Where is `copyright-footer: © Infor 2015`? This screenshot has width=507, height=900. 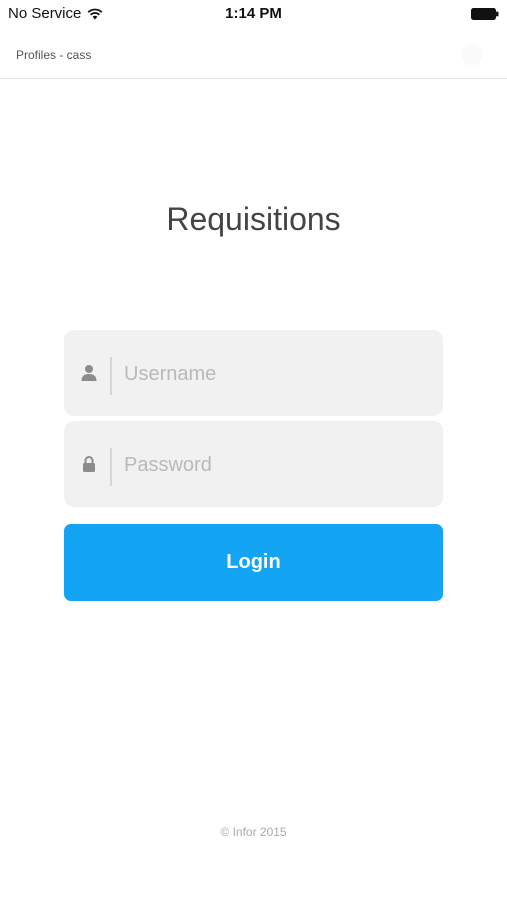 copyright-footer: © Infor 2015 is located at coordinates (253, 832).